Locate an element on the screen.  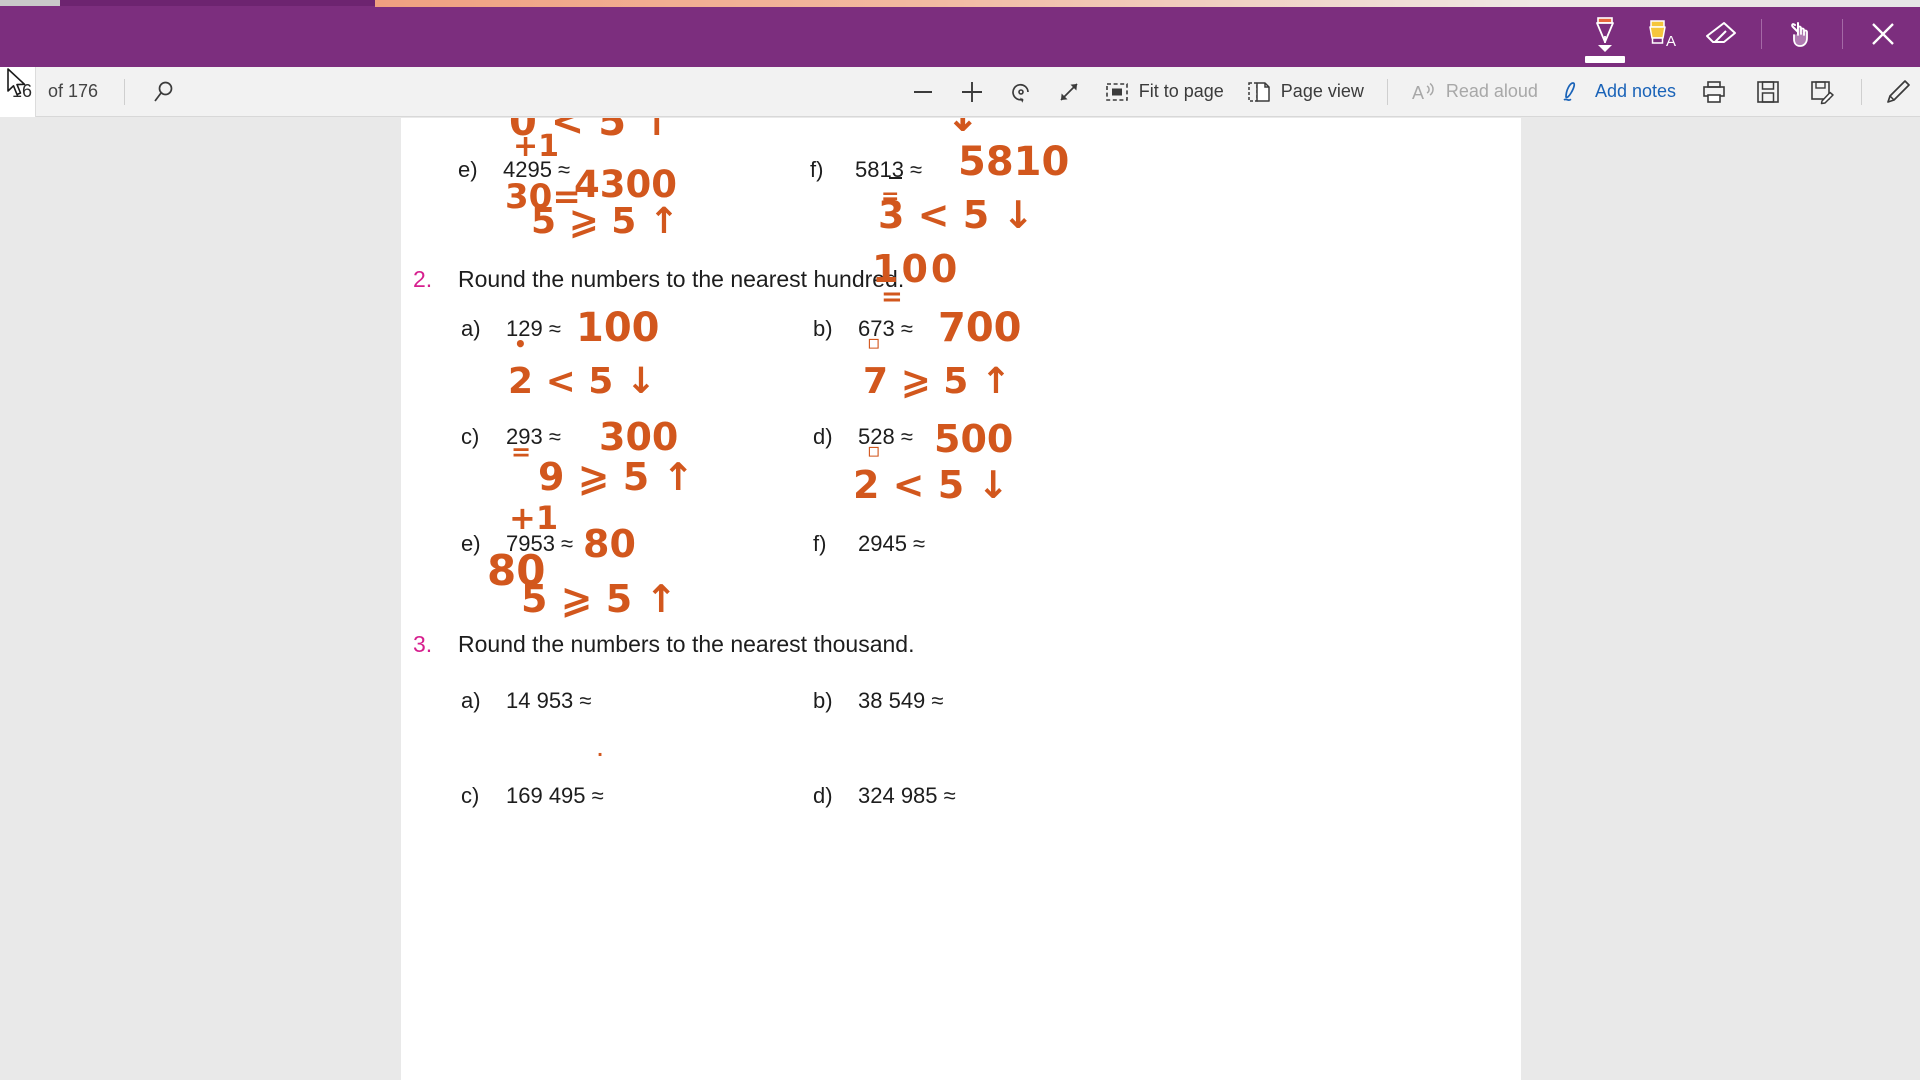
read-aloud-button: A Read aloud is located at coordinates (1474, 92).